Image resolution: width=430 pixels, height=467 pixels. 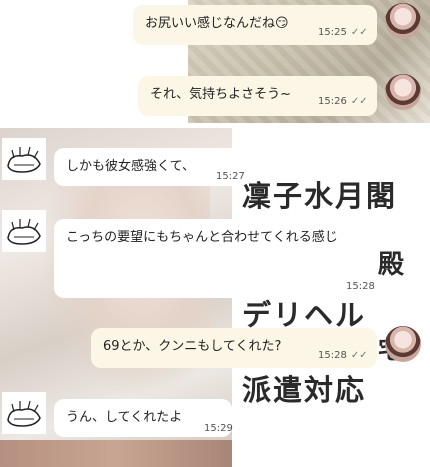 I want to click on poster-text-line2: 殿, so click(x=392, y=265).